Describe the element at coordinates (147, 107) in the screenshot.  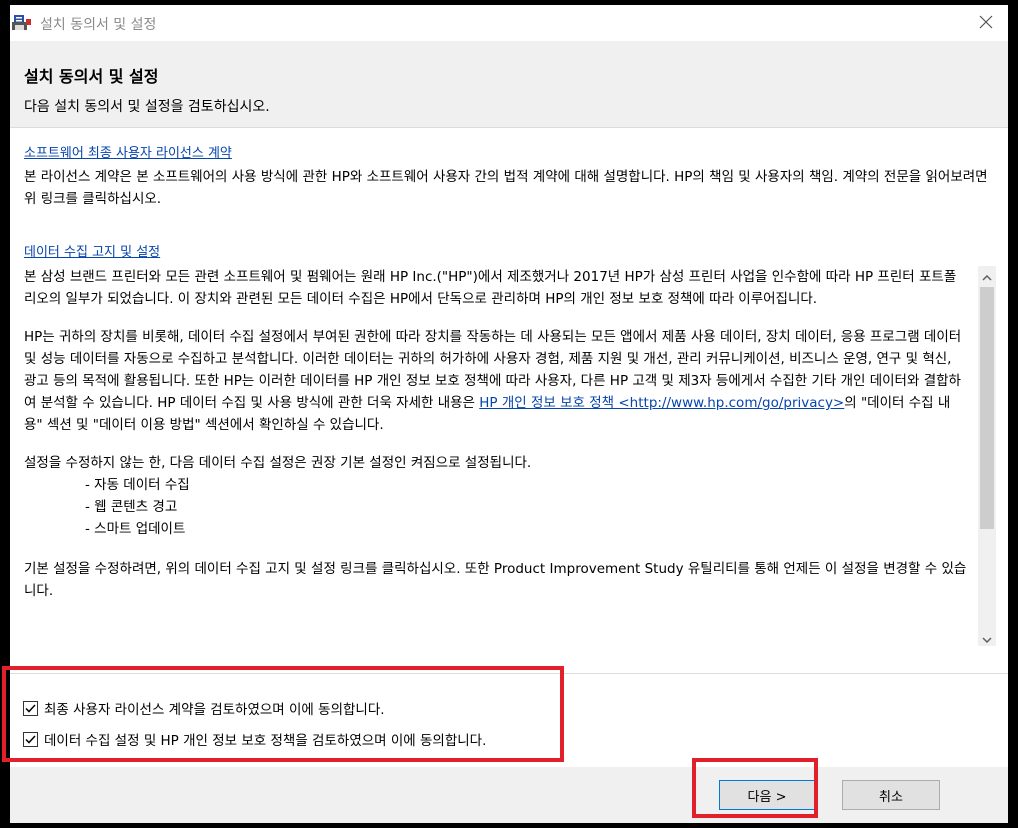
I see `header-subtitle: 다음 설치 동의서 및 설정을 검토하십시오.` at that location.